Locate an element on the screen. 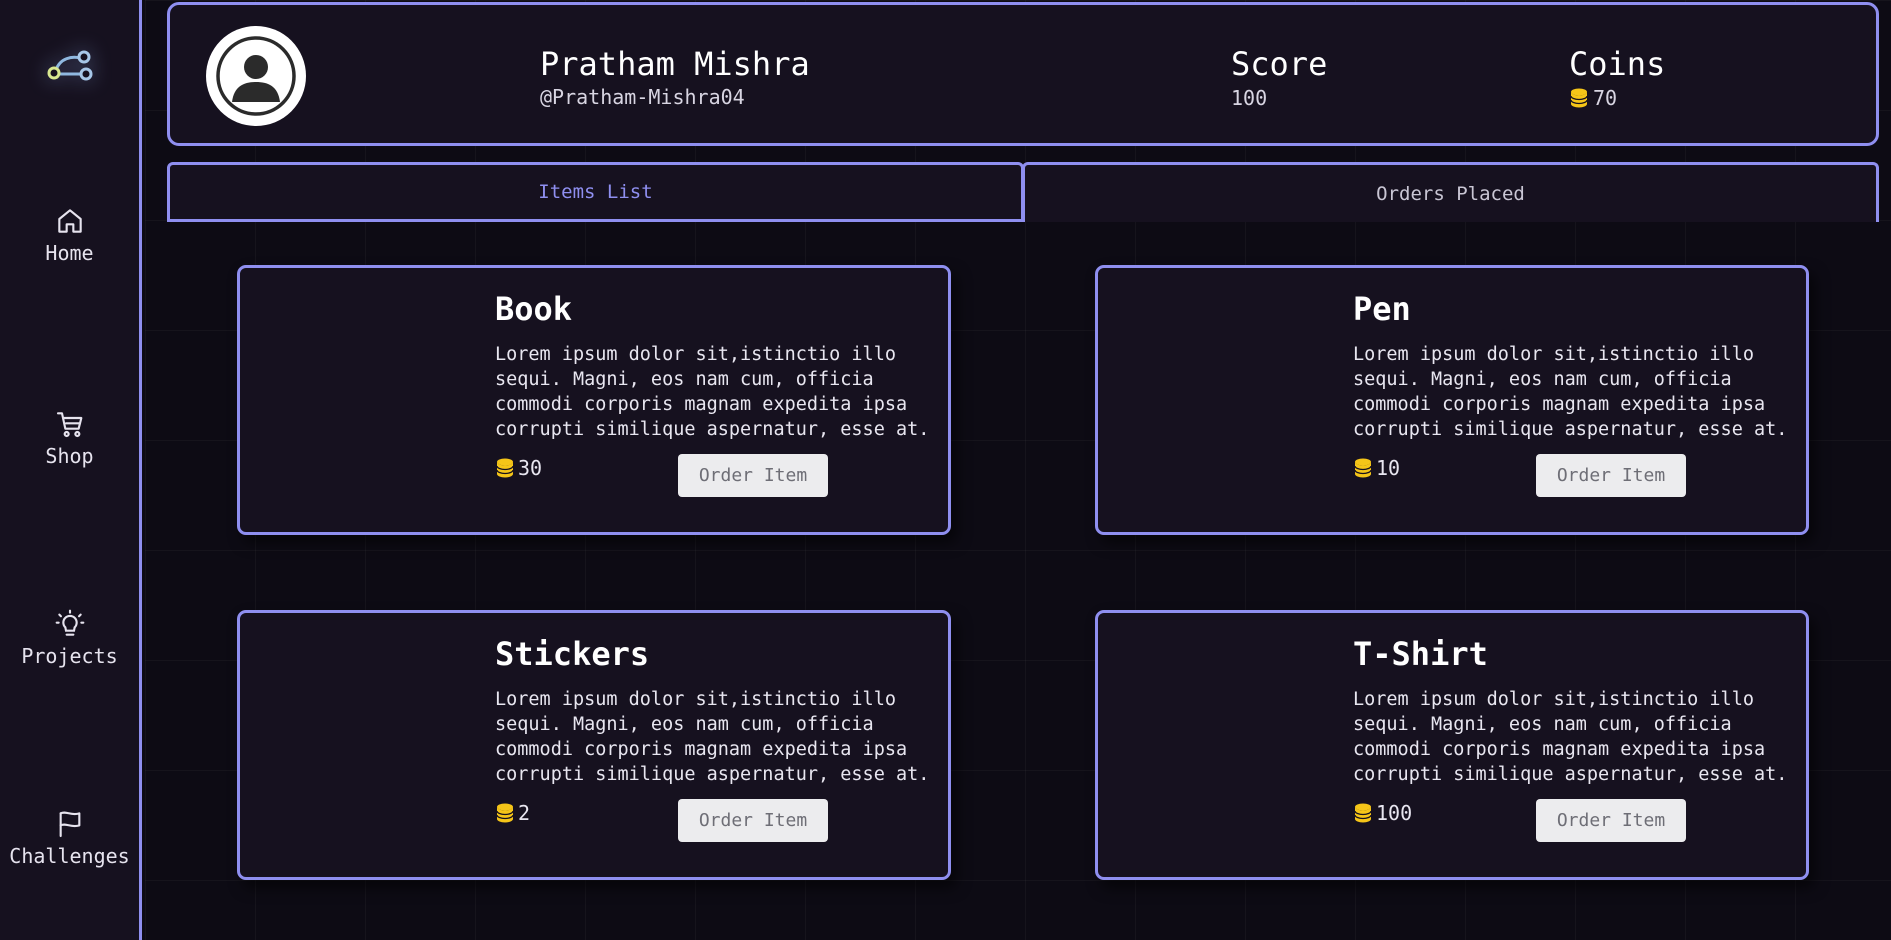  item-price: 30 is located at coordinates (518, 468).